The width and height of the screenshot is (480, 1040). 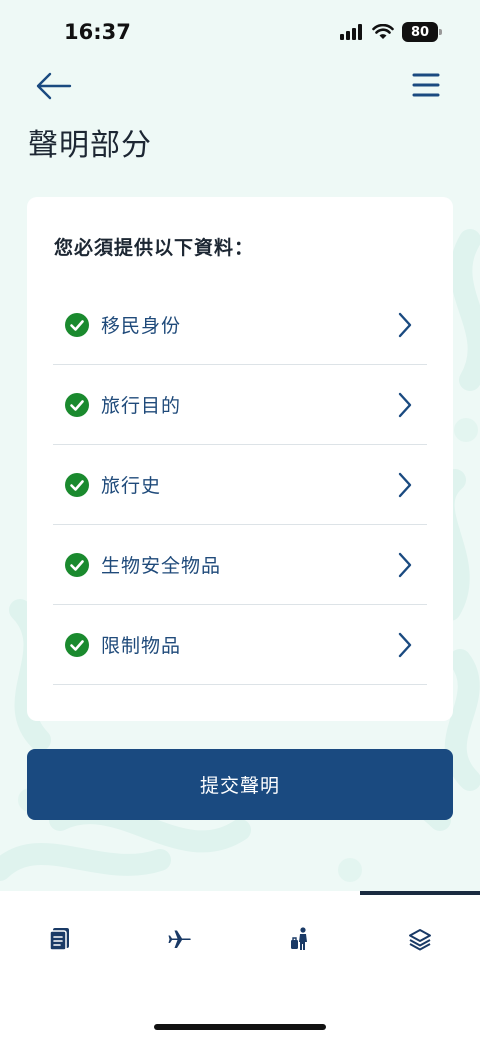 I want to click on list-item-label: 限制物品, so click(x=141, y=646).